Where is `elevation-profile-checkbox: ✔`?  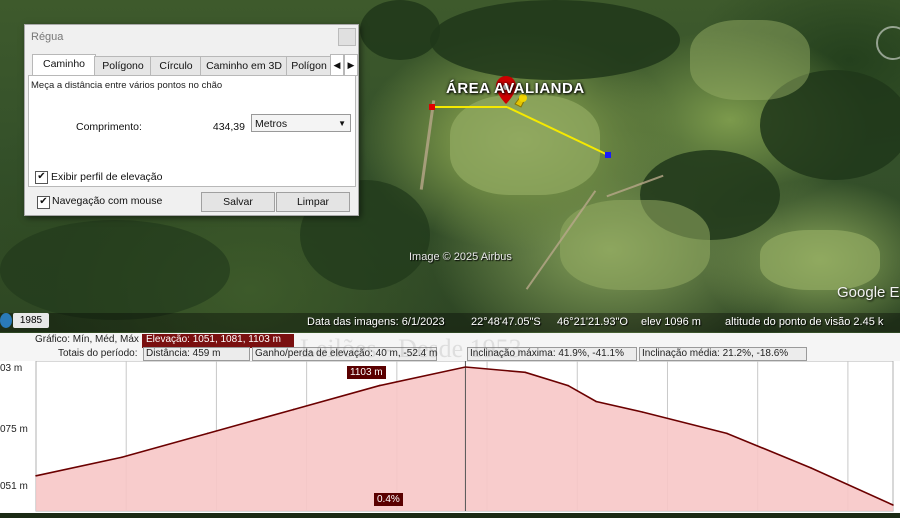 elevation-profile-checkbox: ✔ is located at coordinates (41, 177).